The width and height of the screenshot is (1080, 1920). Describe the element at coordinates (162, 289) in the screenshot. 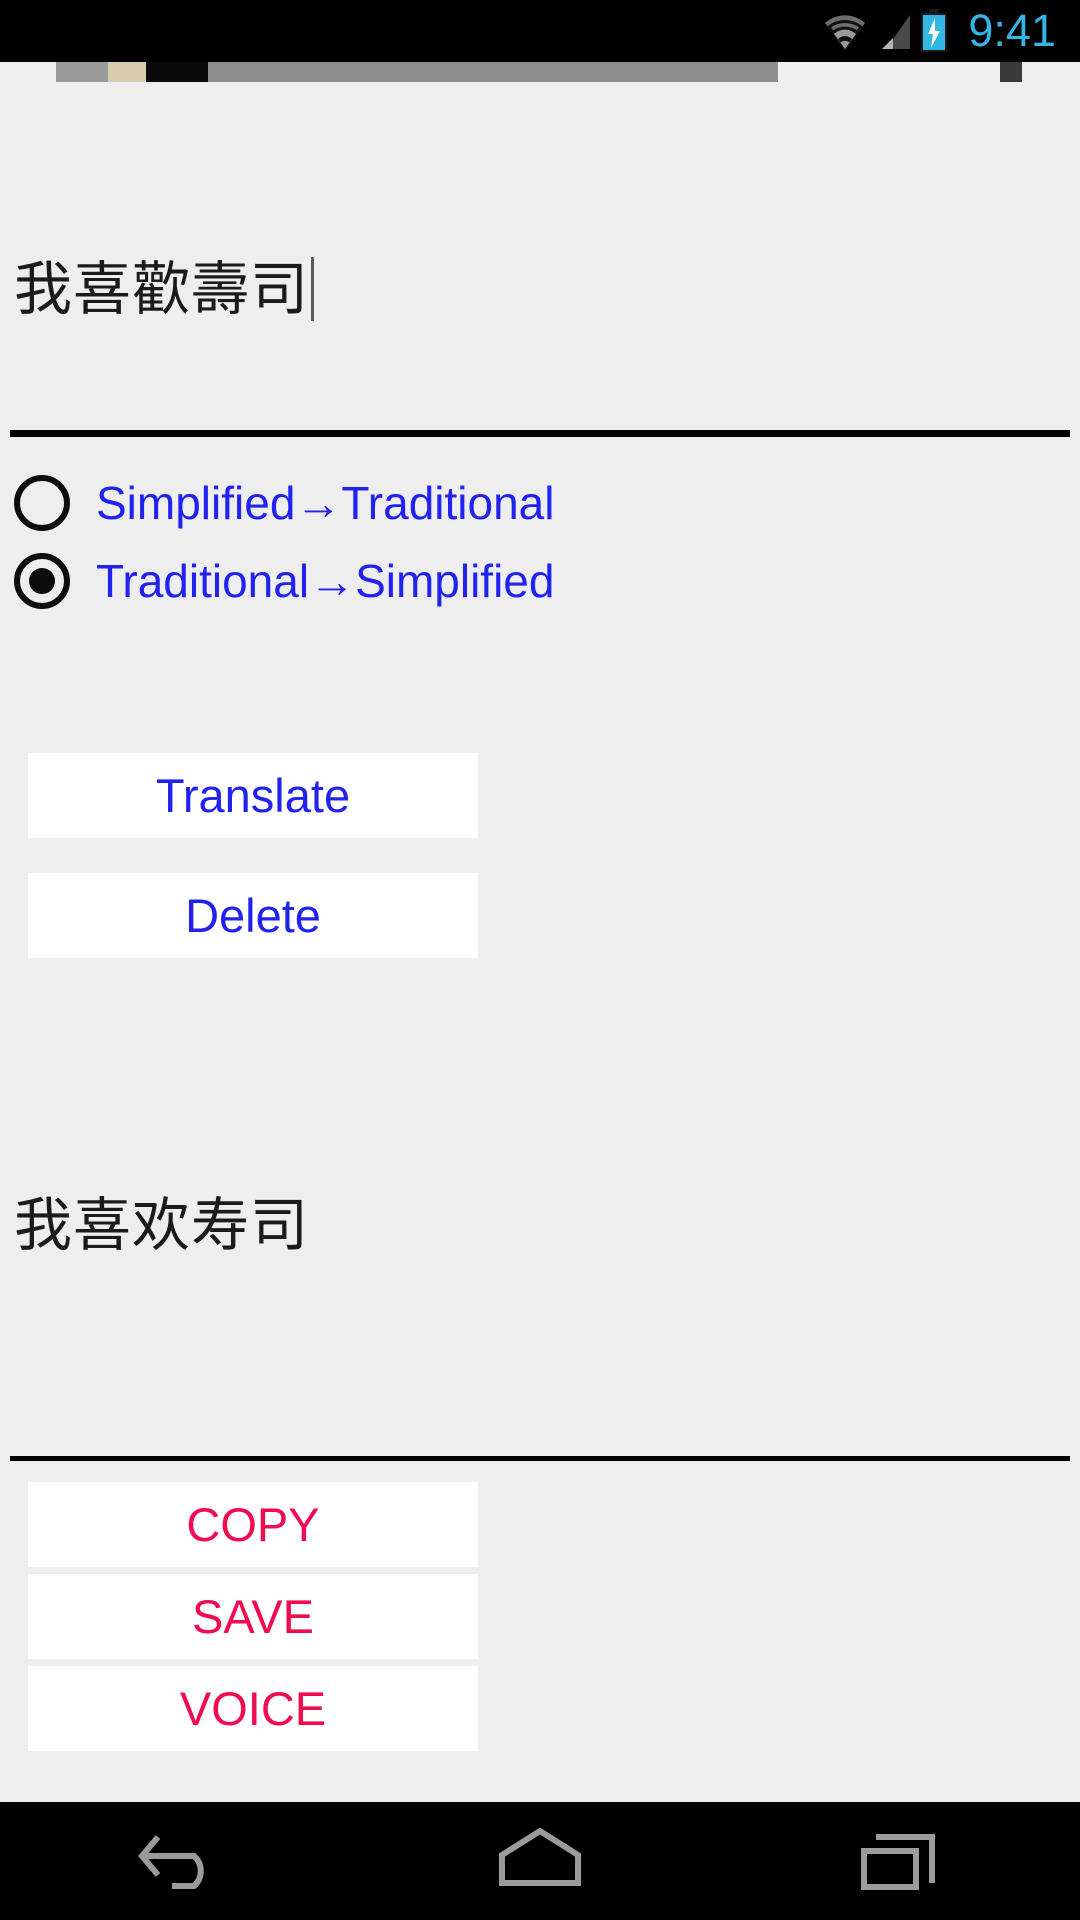

I see `source-text-value: 我喜歡壽司` at that location.